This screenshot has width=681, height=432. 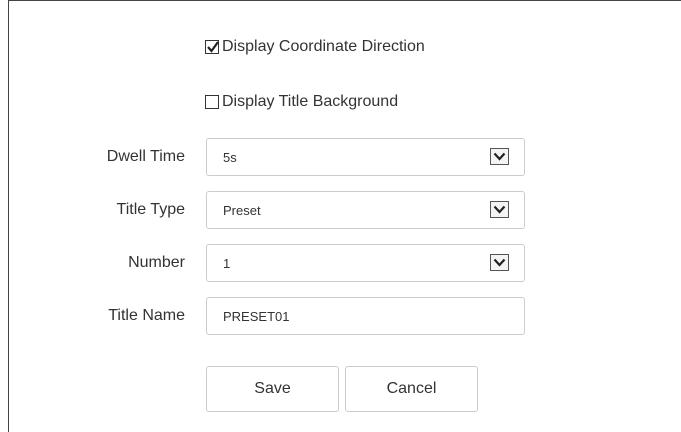 I want to click on display-coordinate-direction-option: Display Coordinate Direction, so click(x=315, y=47).